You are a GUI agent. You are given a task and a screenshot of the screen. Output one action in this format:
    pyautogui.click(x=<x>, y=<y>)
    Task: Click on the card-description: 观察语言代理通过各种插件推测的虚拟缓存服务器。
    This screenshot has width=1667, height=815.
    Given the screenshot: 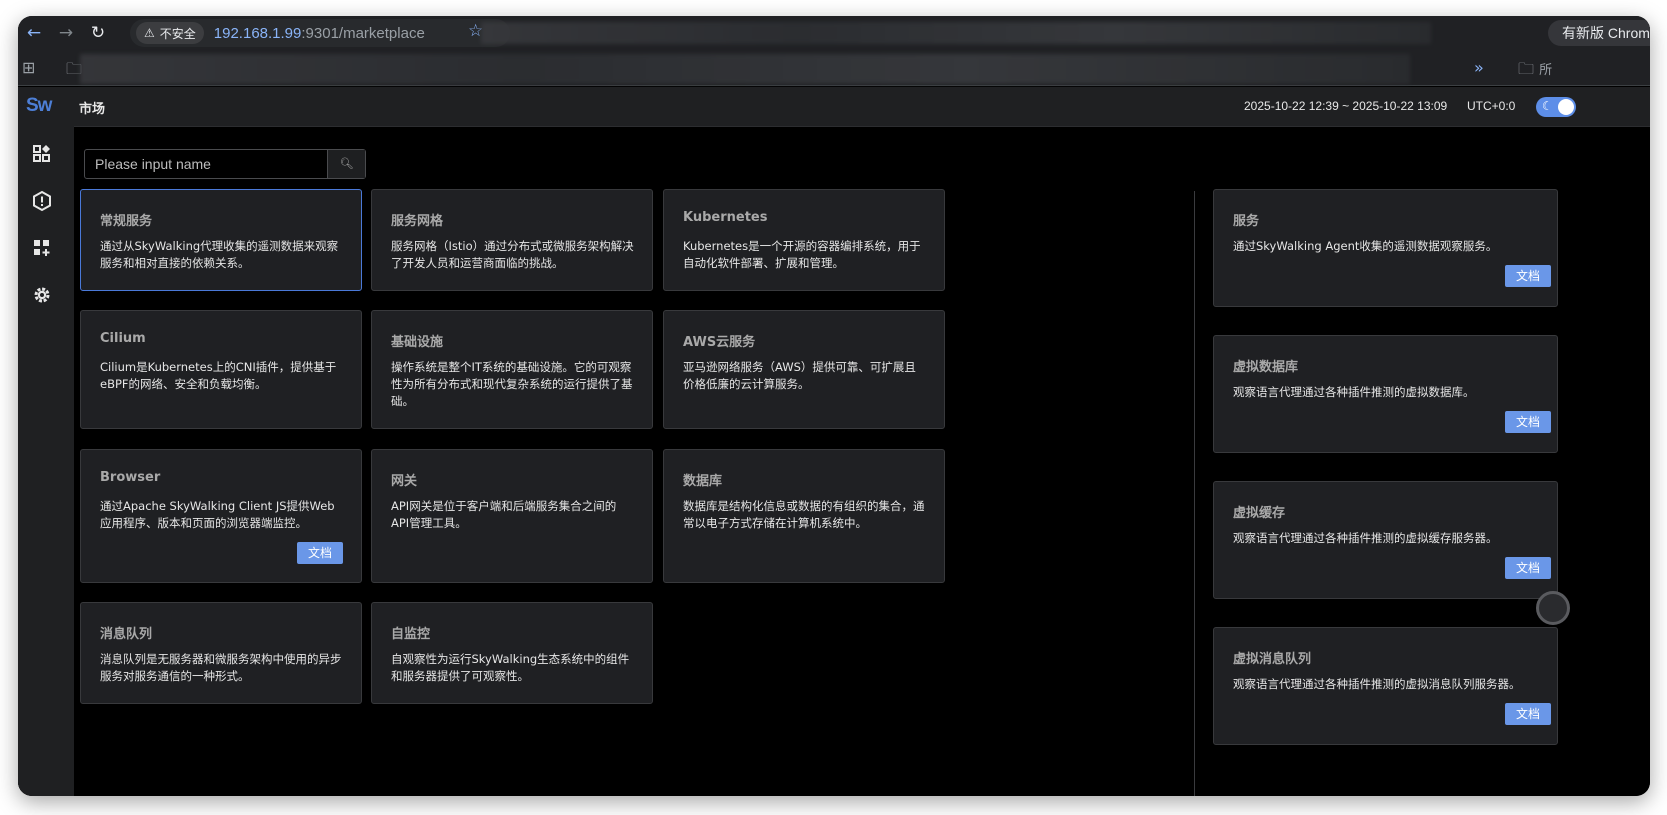 What is the action you would take?
    pyautogui.click(x=1365, y=538)
    